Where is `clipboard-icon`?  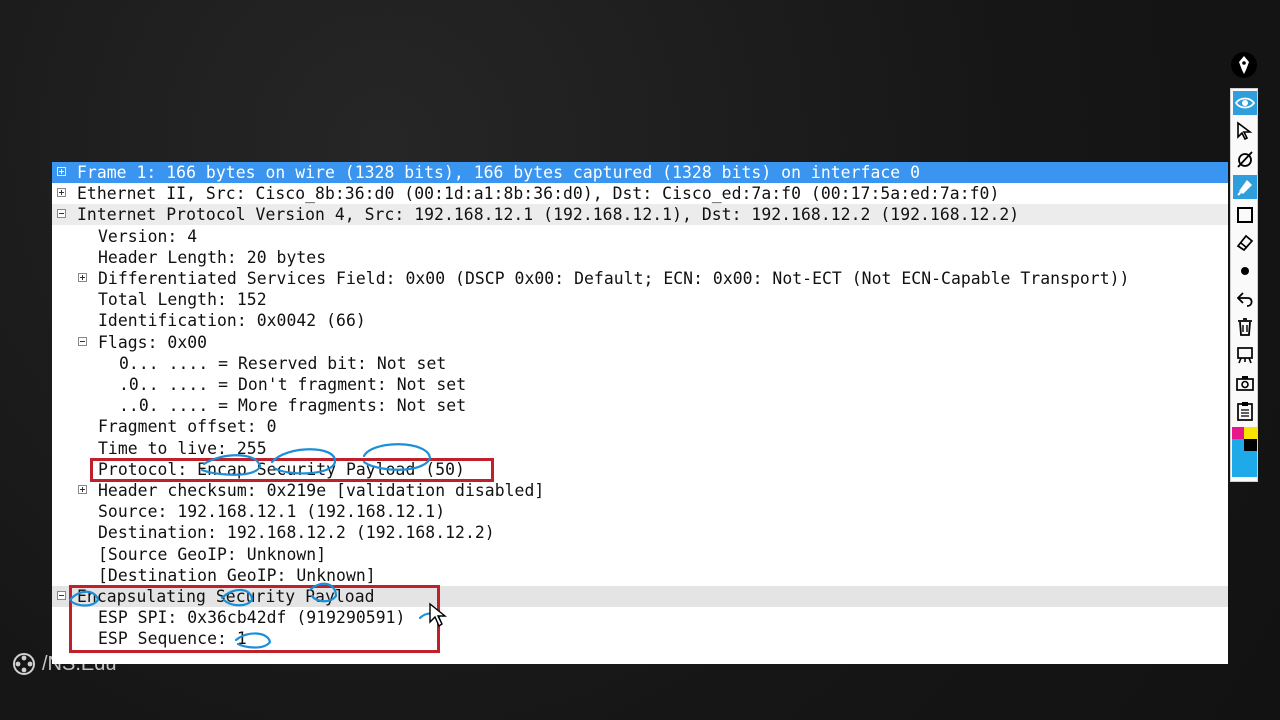
clipboard-icon is located at coordinates (1245, 411).